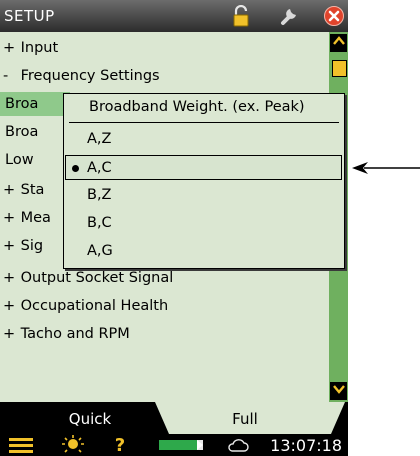 The height and width of the screenshot is (456, 420). What do you see at coordinates (35, 218) in the screenshot?
I see `menu-item-label: Mea` at bounding box center [35, 218].